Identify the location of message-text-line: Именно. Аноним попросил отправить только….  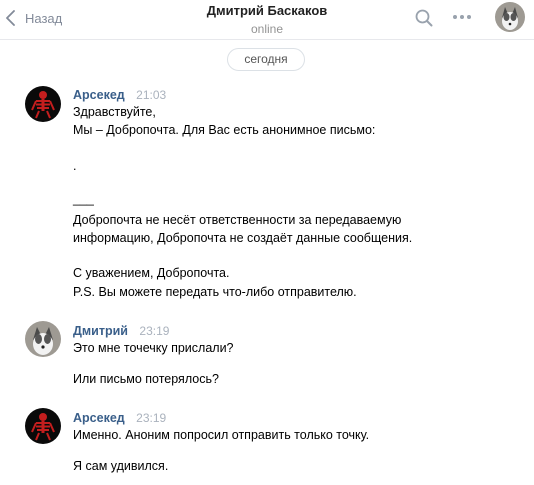
(221, 435).